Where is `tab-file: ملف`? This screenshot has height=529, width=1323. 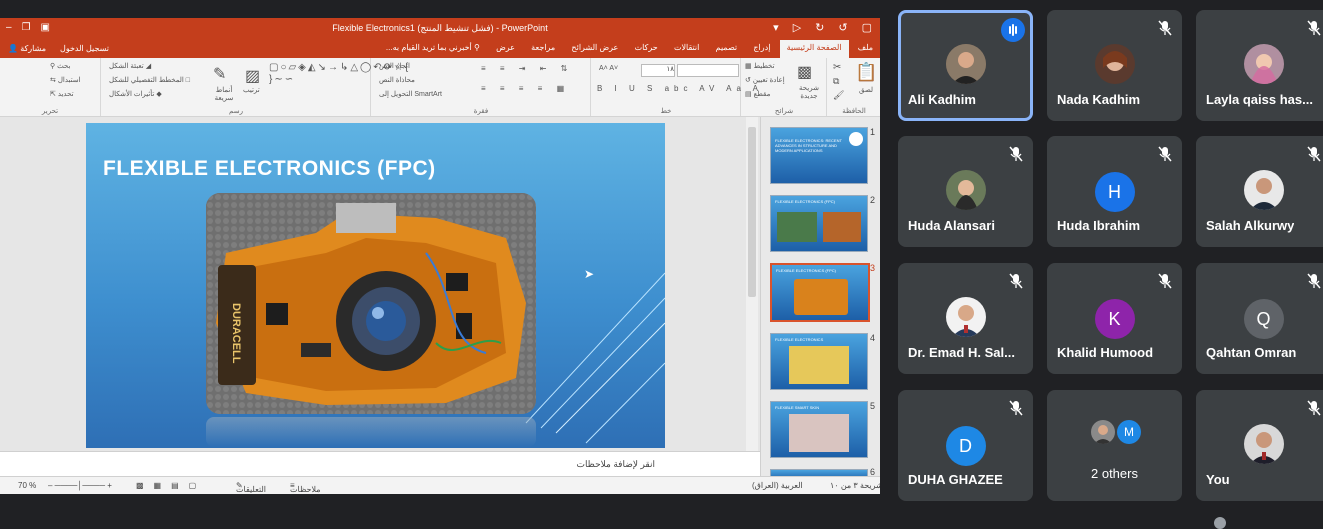 tab-file: ملف is located at coordinates (865, 49).